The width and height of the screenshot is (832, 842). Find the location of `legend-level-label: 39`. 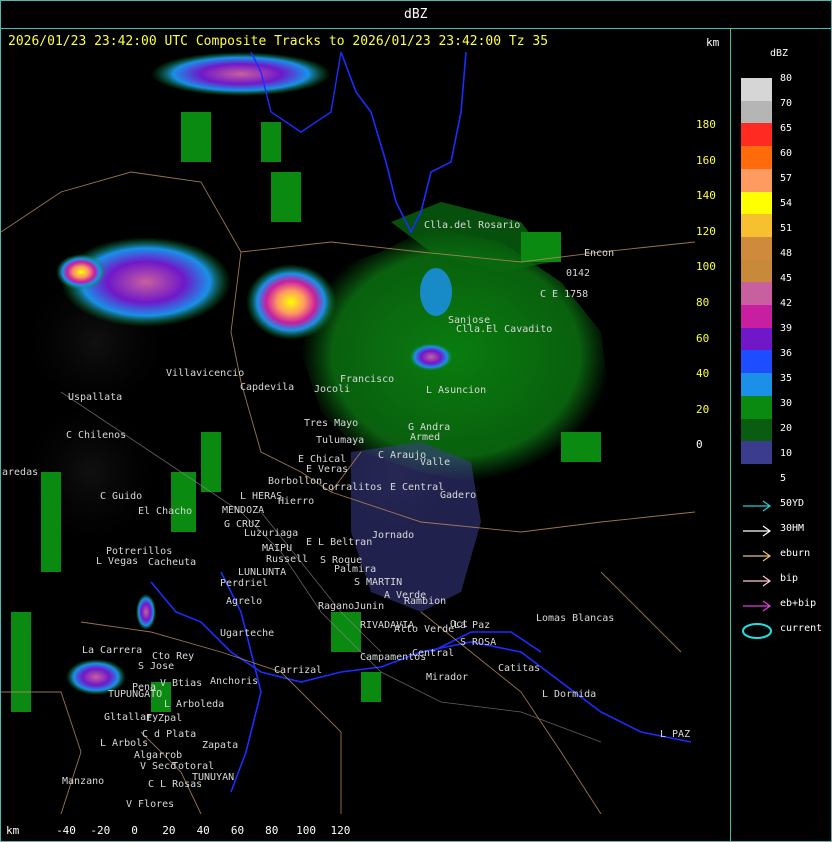

legend-level-label: 39 is located at coordinates (786, 328).